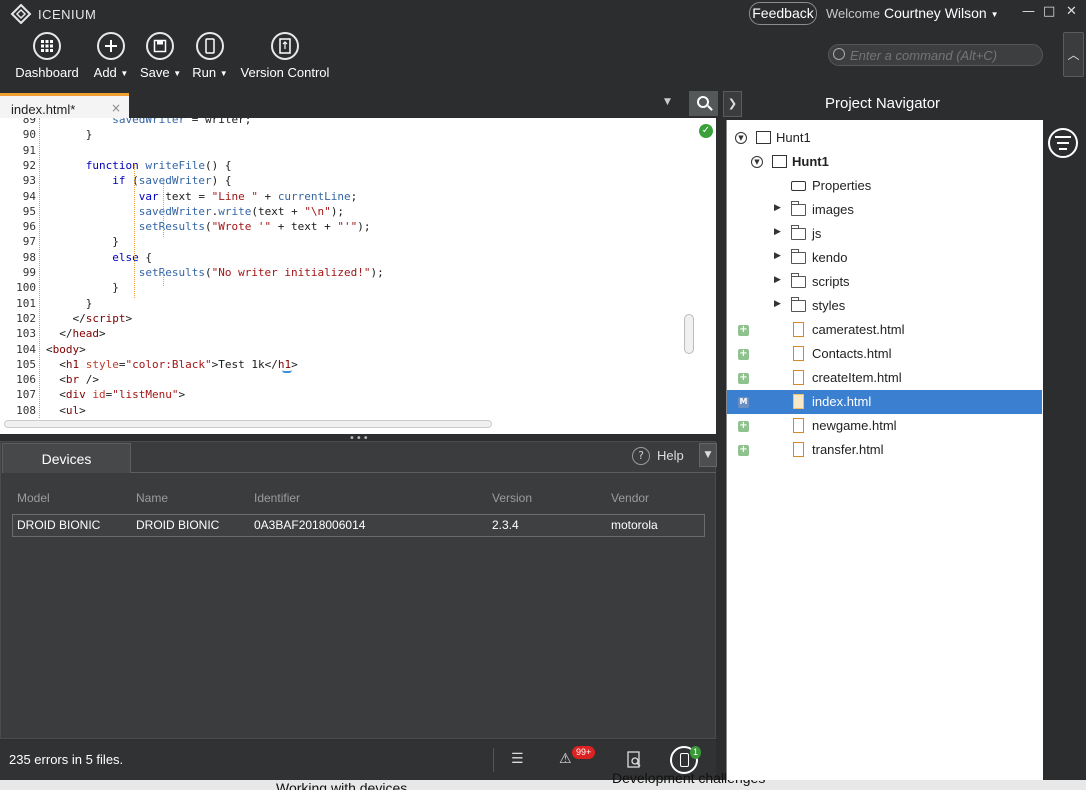  What do you see at coordinates (47, 46) in the screenshot?
I see `dashboard-icon` at bounding box center [47, 46].